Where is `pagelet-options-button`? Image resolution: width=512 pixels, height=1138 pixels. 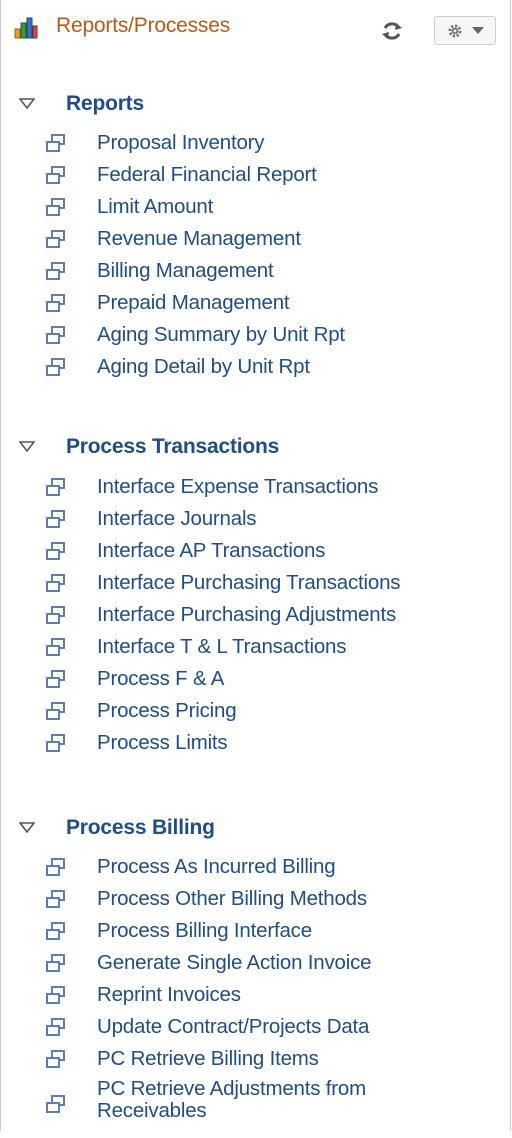
pagelet-options-button is located at coordinates (465, 30).